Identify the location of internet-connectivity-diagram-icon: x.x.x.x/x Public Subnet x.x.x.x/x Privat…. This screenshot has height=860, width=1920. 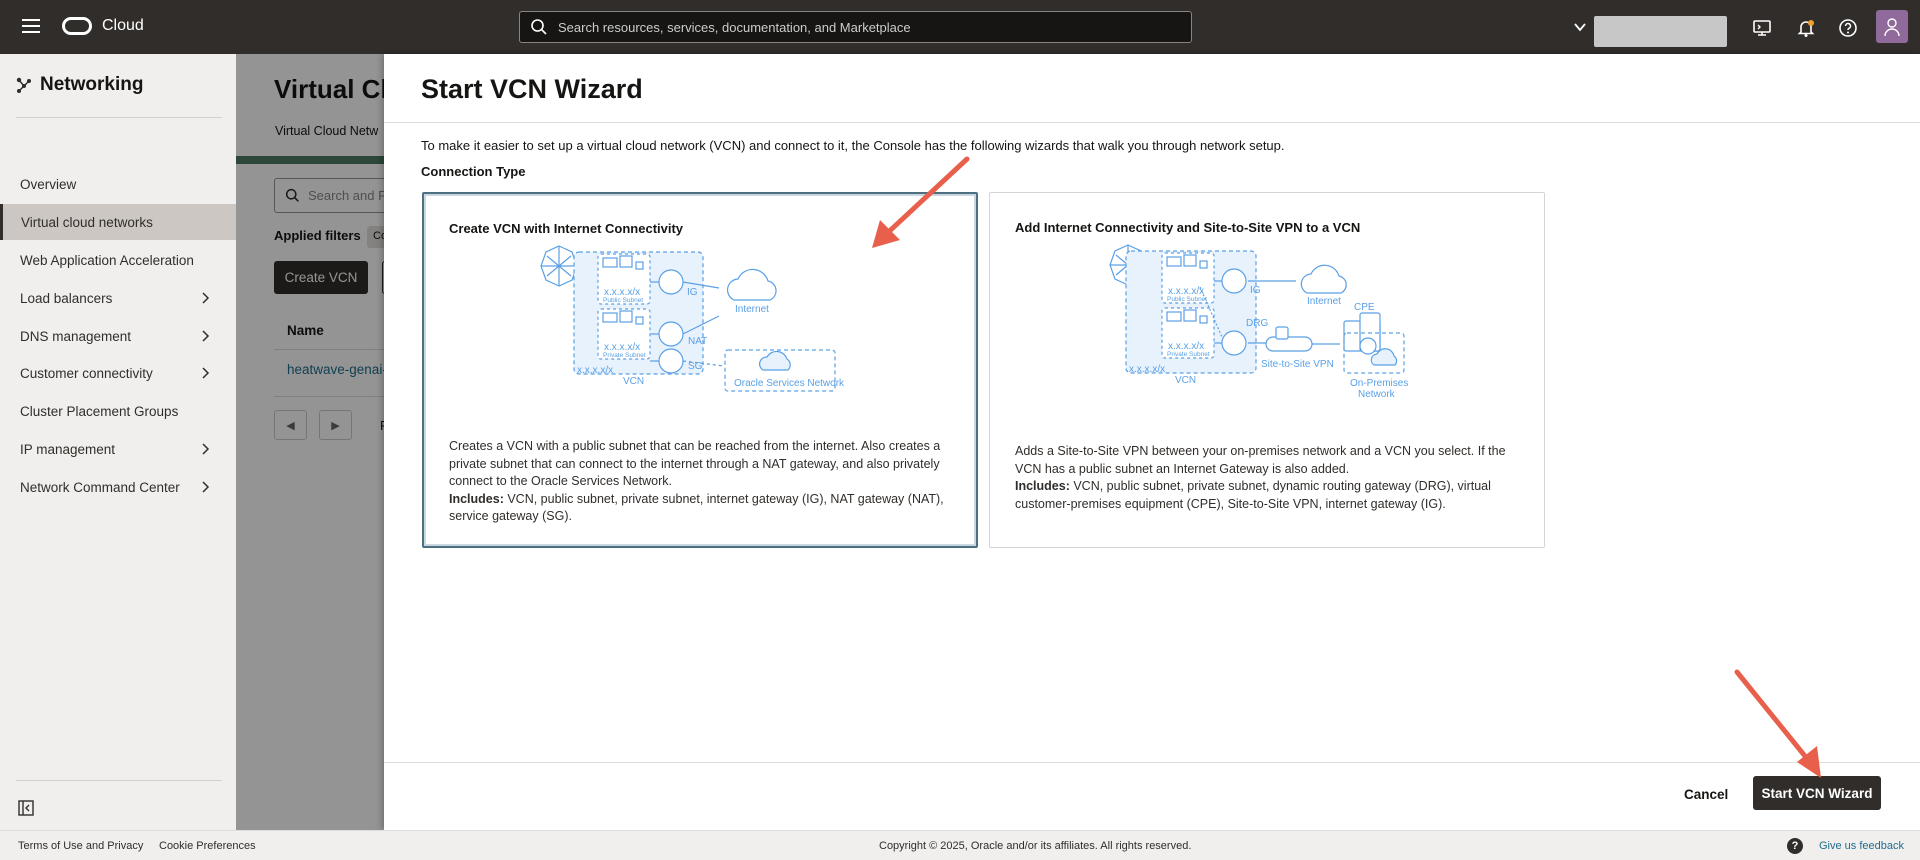
(692, 318).